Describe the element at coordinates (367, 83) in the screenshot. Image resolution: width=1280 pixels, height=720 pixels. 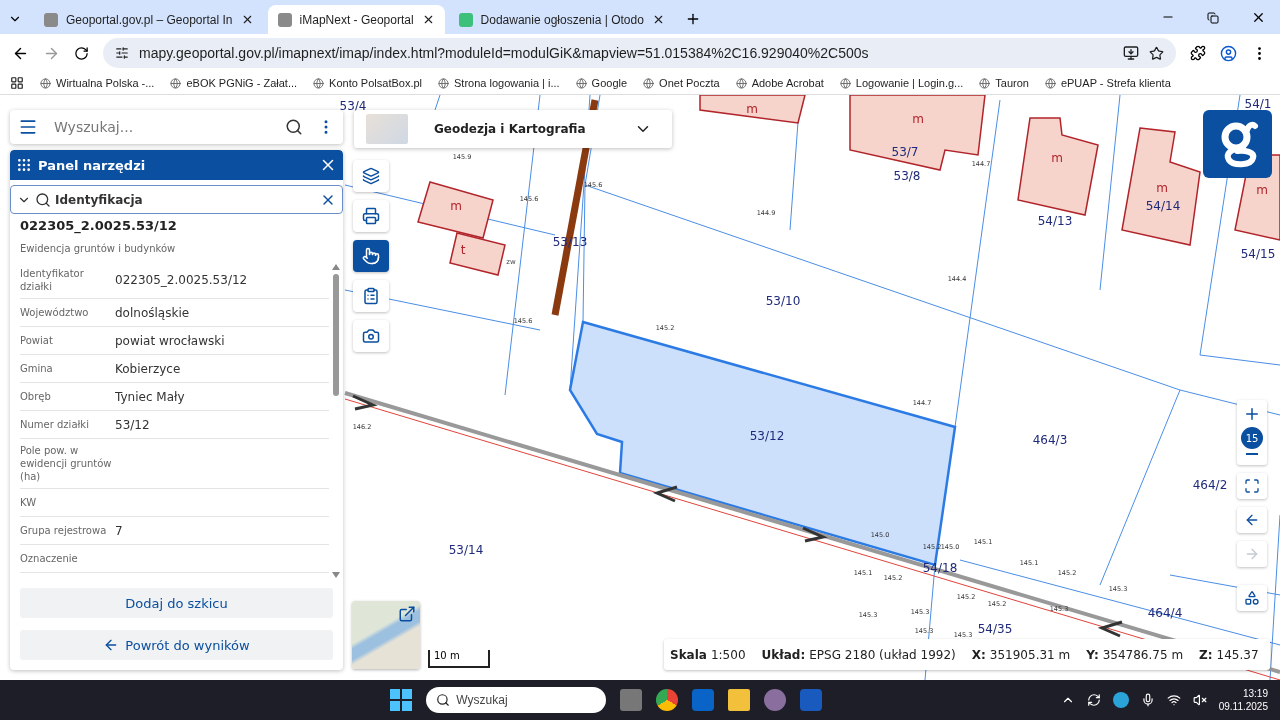
I see `bookmark-link: Konto PolsatBox.pl` at that location.